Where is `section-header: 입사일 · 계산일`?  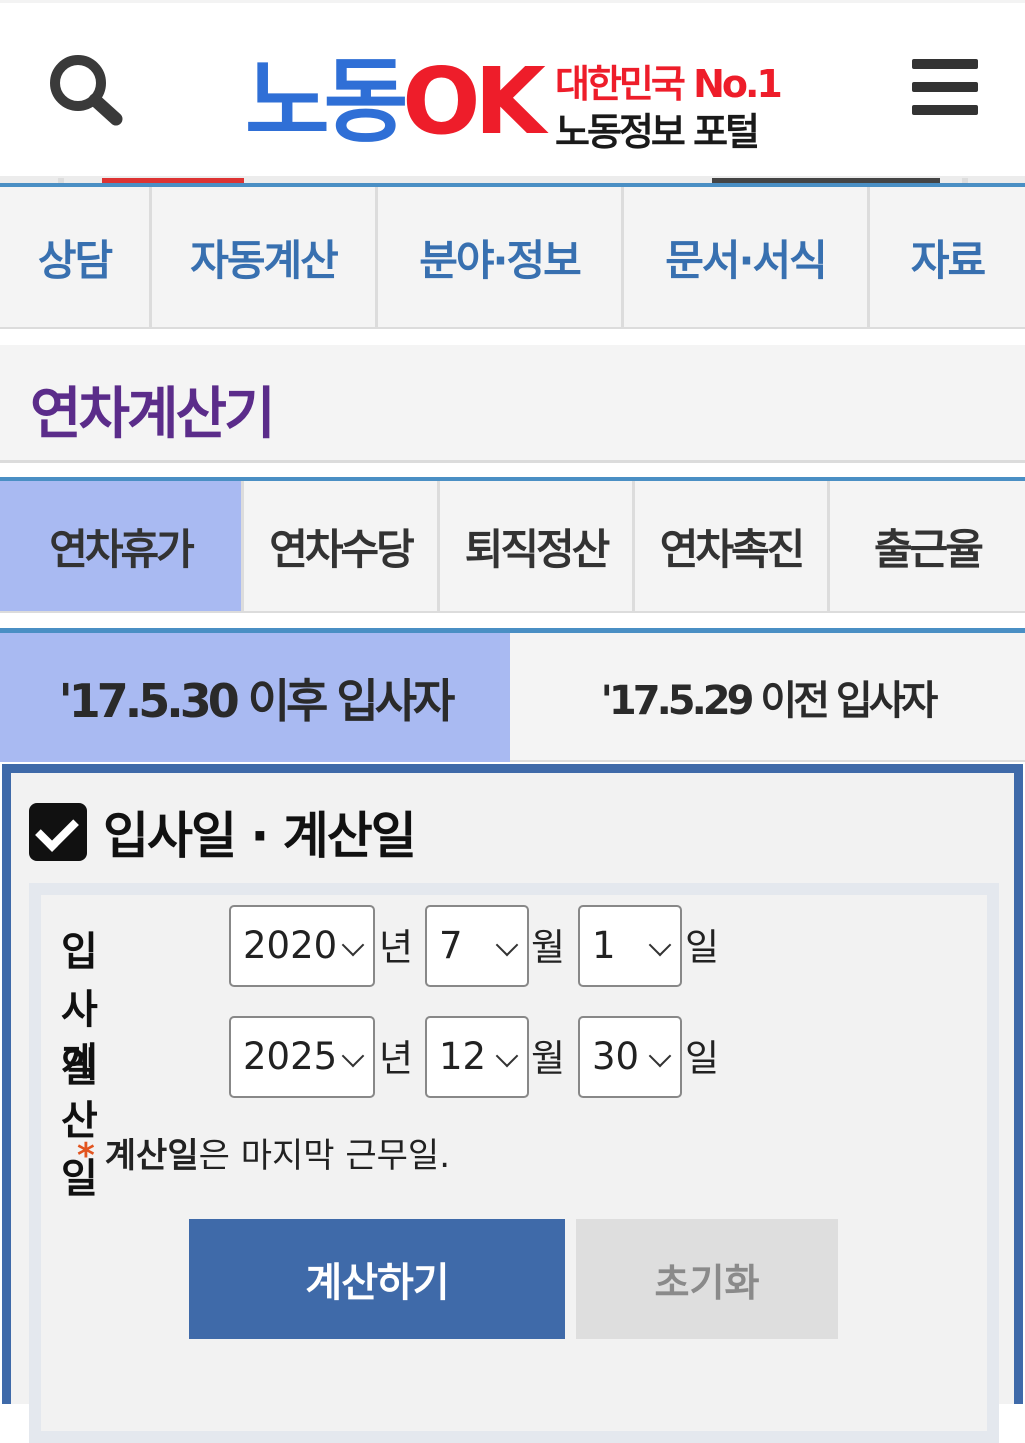
section-header: 입사일 · 계산일 is located at coordinates (223, 833).